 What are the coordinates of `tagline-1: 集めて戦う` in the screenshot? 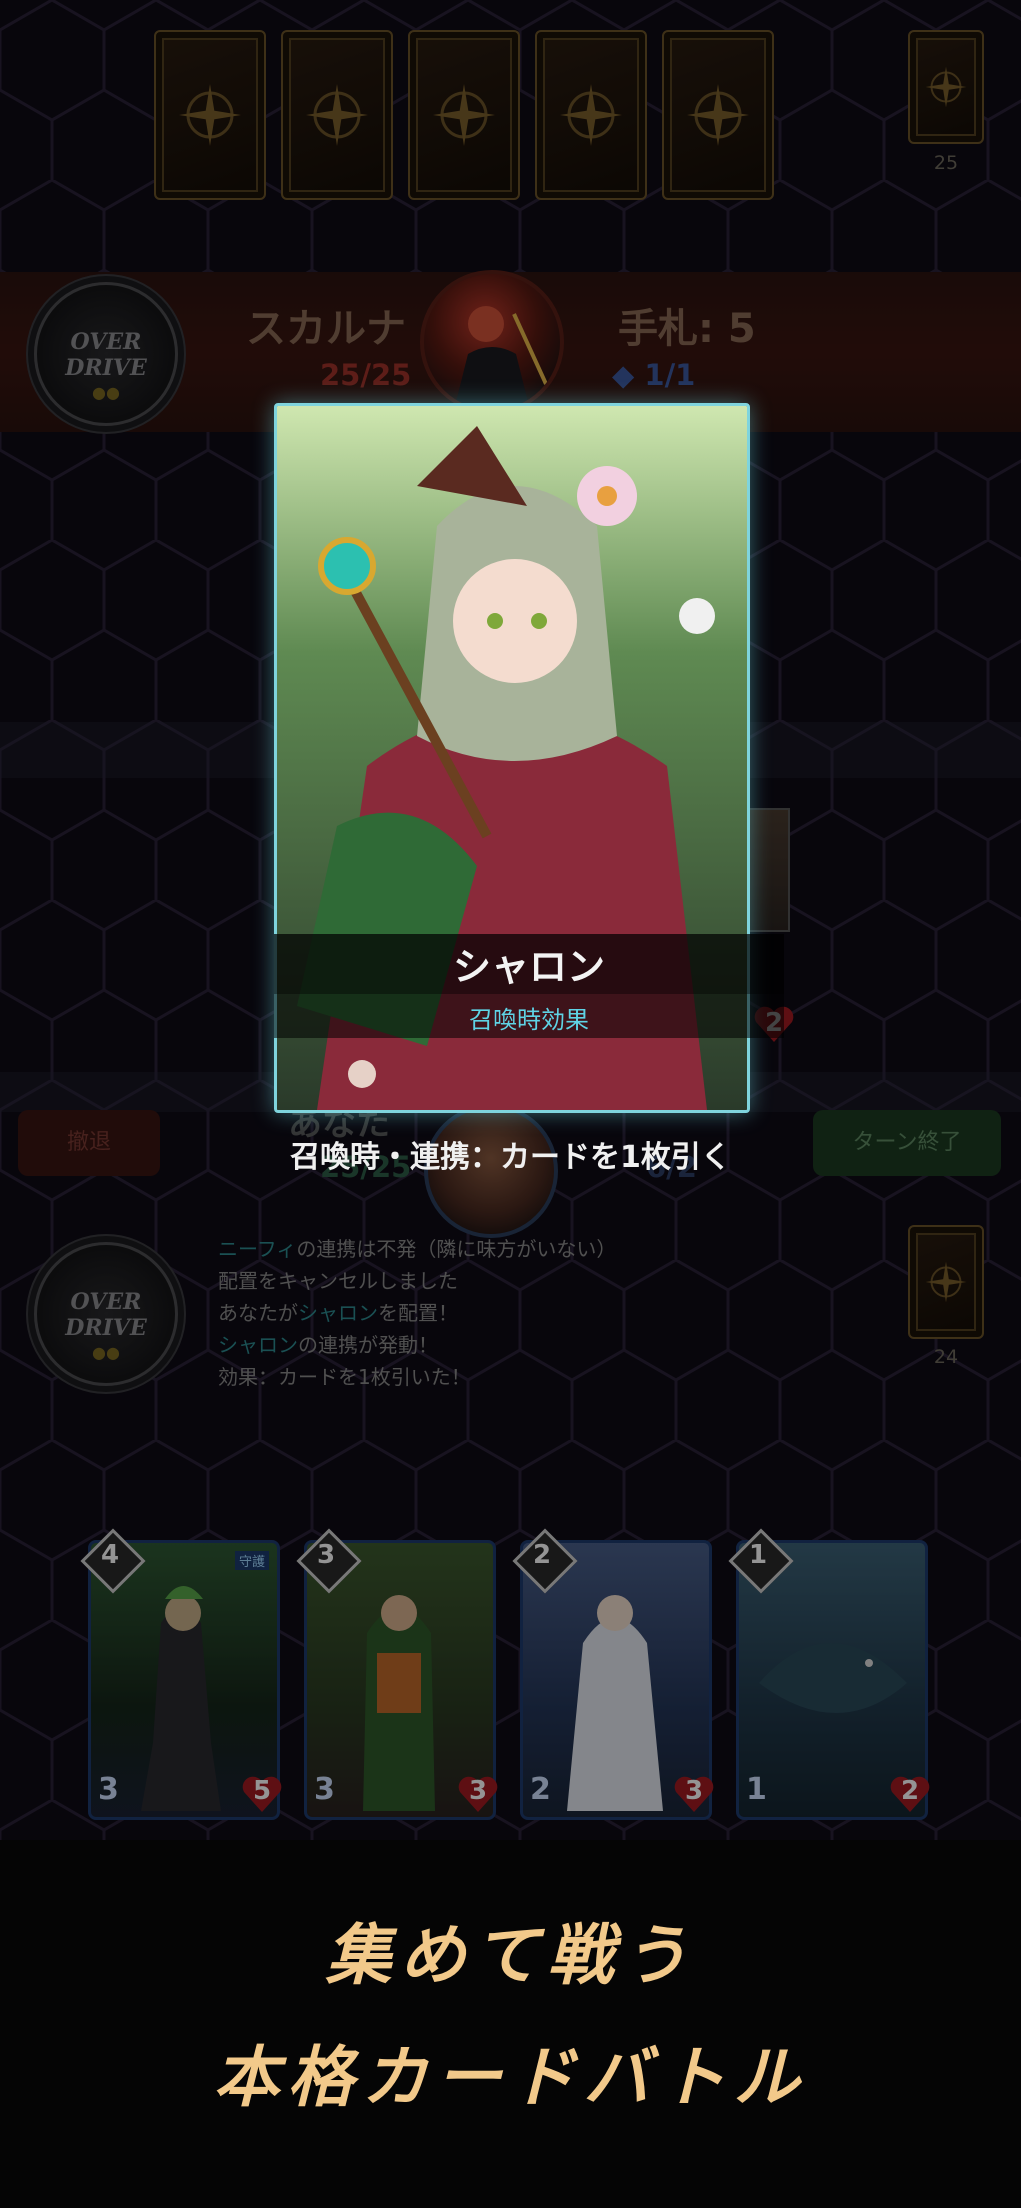 It's located at (510, 1955).